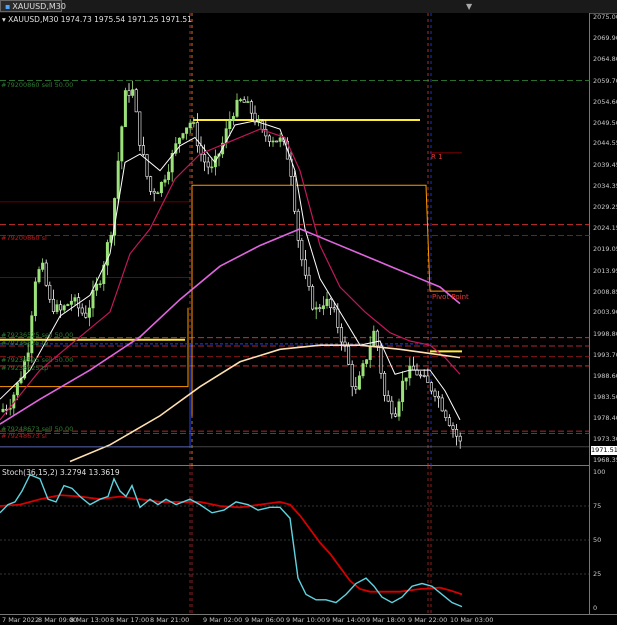 This screenshot has width=617, height=625. Describe the element at coordinates (605, 375) in the screenshot. I see `price-tick-label: 1988.60` at that location.